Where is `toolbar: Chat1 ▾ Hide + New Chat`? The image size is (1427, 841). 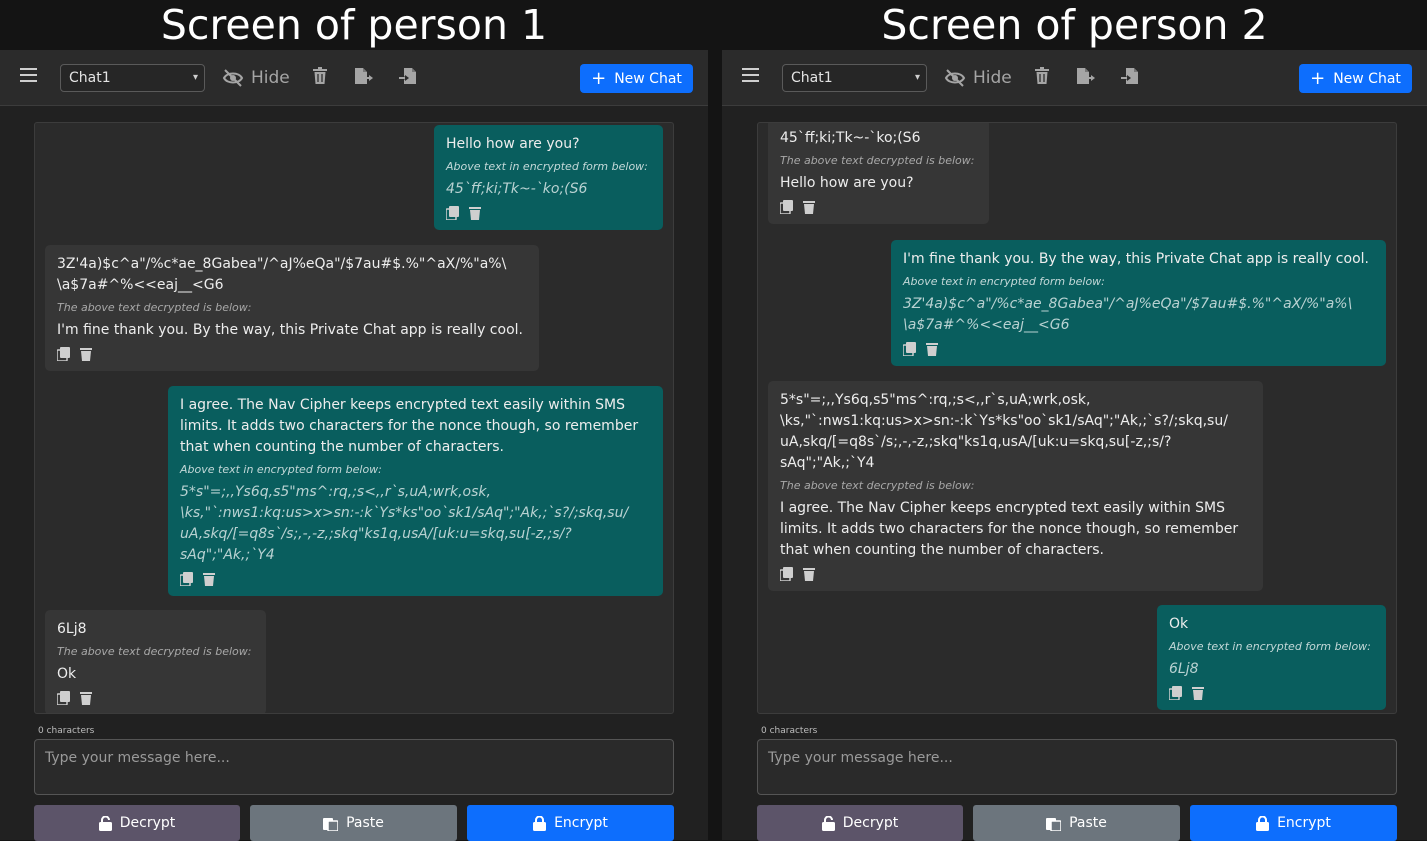 toolbar: Chat1 ▾ Hide + New Chat is located at coordinates (354, 78).